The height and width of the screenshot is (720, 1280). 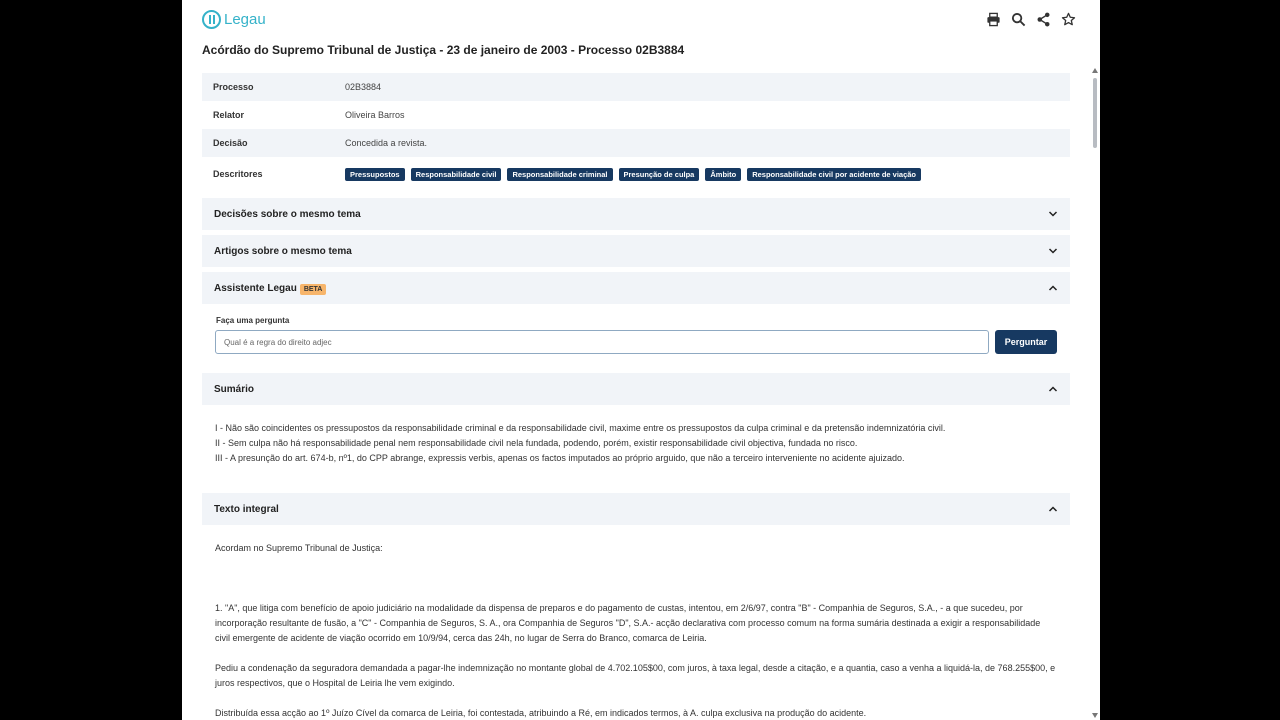 What do you see at coordinates (245, 19) in the screenshot?
I see `logo-text: Legau` at bounding box center [245, 19].